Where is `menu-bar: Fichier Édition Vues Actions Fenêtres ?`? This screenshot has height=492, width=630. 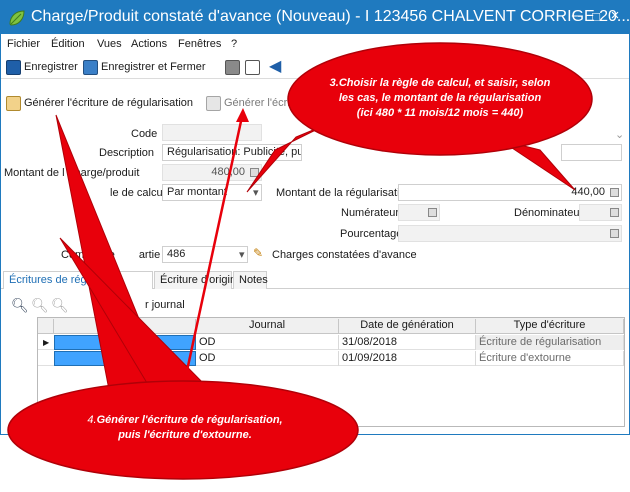 menu-bar: Fichier Édition Vues Actions Fenêtres ? is located at coordinates (315, 44).